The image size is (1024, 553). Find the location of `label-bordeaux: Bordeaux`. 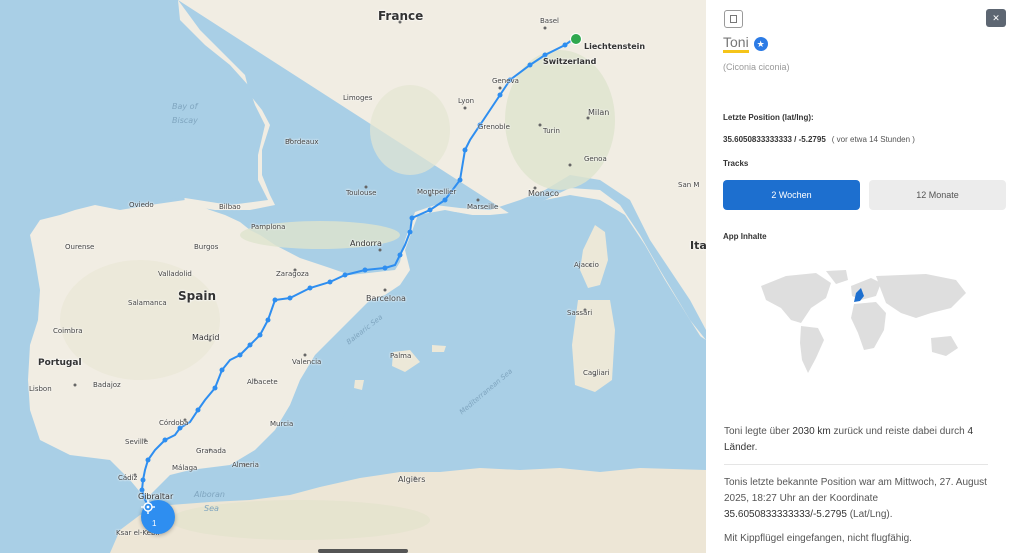

label-bordeaux: Bordeaux is located at coordinates (302, 142).